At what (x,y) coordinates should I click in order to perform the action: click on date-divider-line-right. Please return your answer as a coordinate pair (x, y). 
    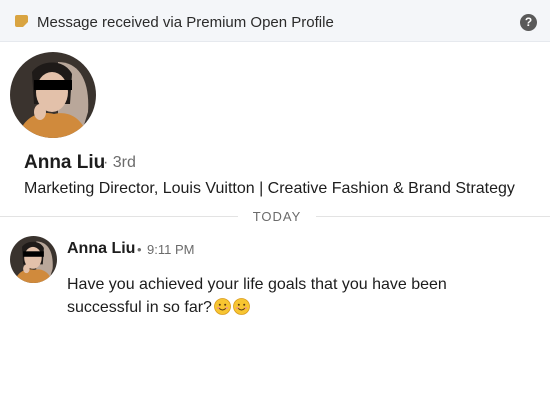
    Looking at the image, I should click on (433, 216).